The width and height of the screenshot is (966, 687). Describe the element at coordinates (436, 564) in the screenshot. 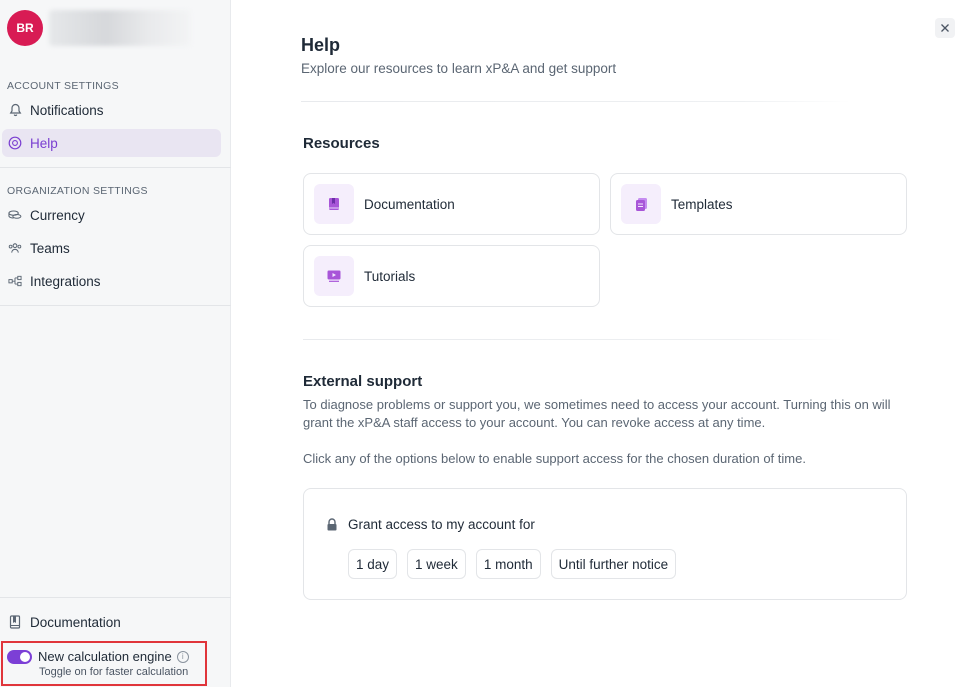

I see `duration-1-week-button: 1 week` at that location.